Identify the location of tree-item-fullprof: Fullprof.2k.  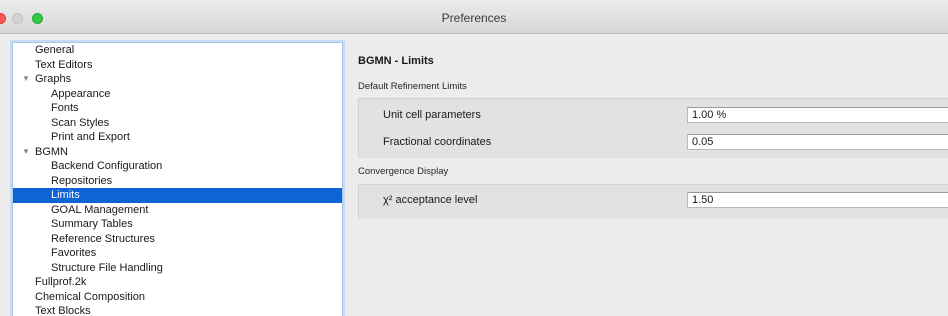
(177, 282).